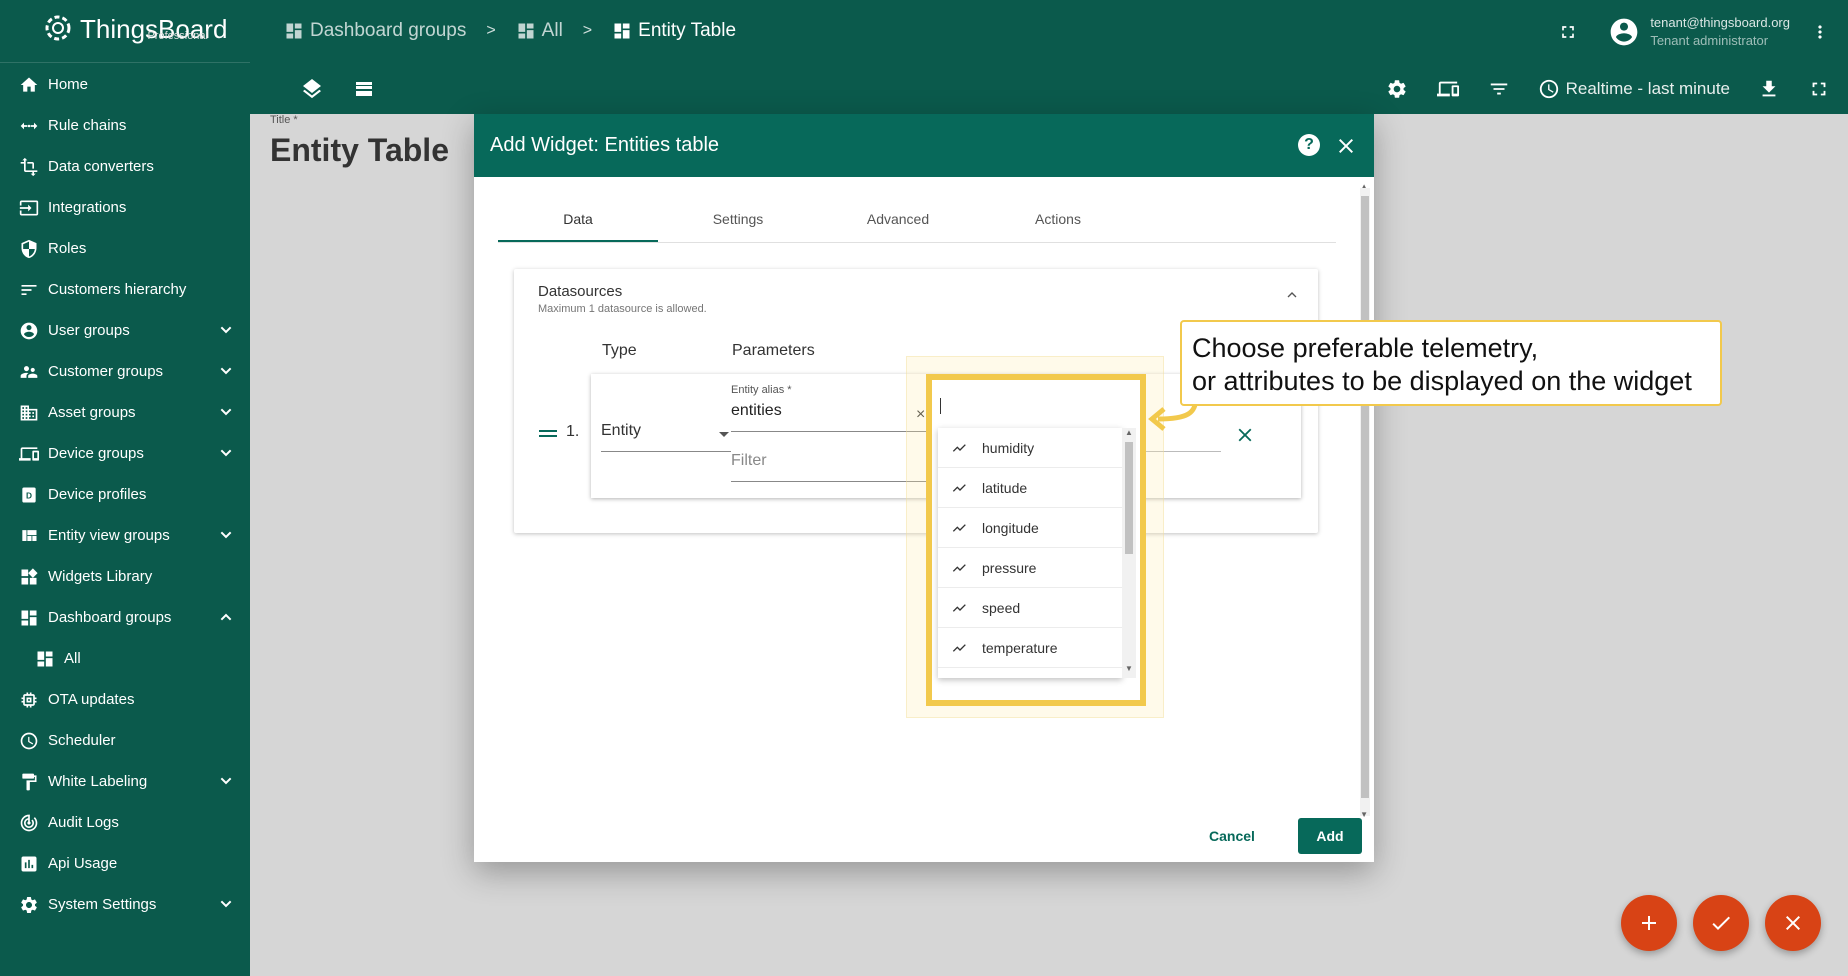  What do you see at coordinates (125, 62) in the screenshot?
I see `sidebar-divider` at bounding box center [125, 62].